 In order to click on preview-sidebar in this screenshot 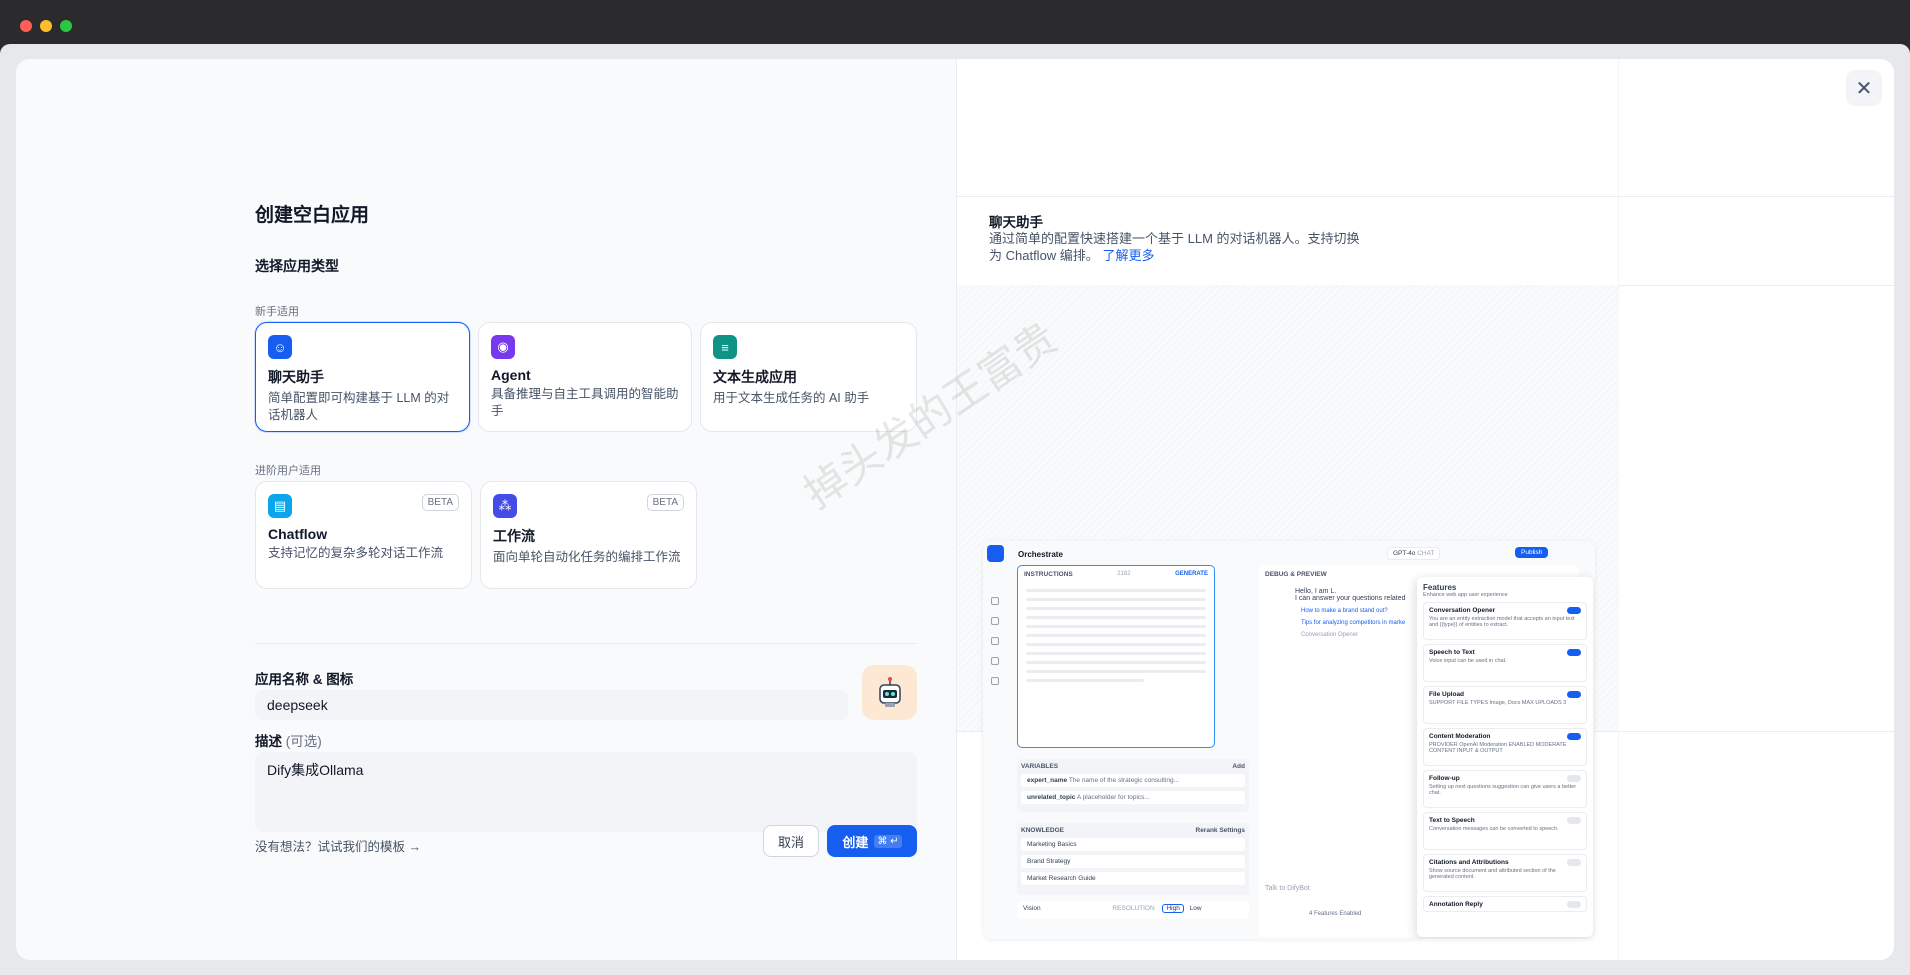, I will do `click(996, 647)`.